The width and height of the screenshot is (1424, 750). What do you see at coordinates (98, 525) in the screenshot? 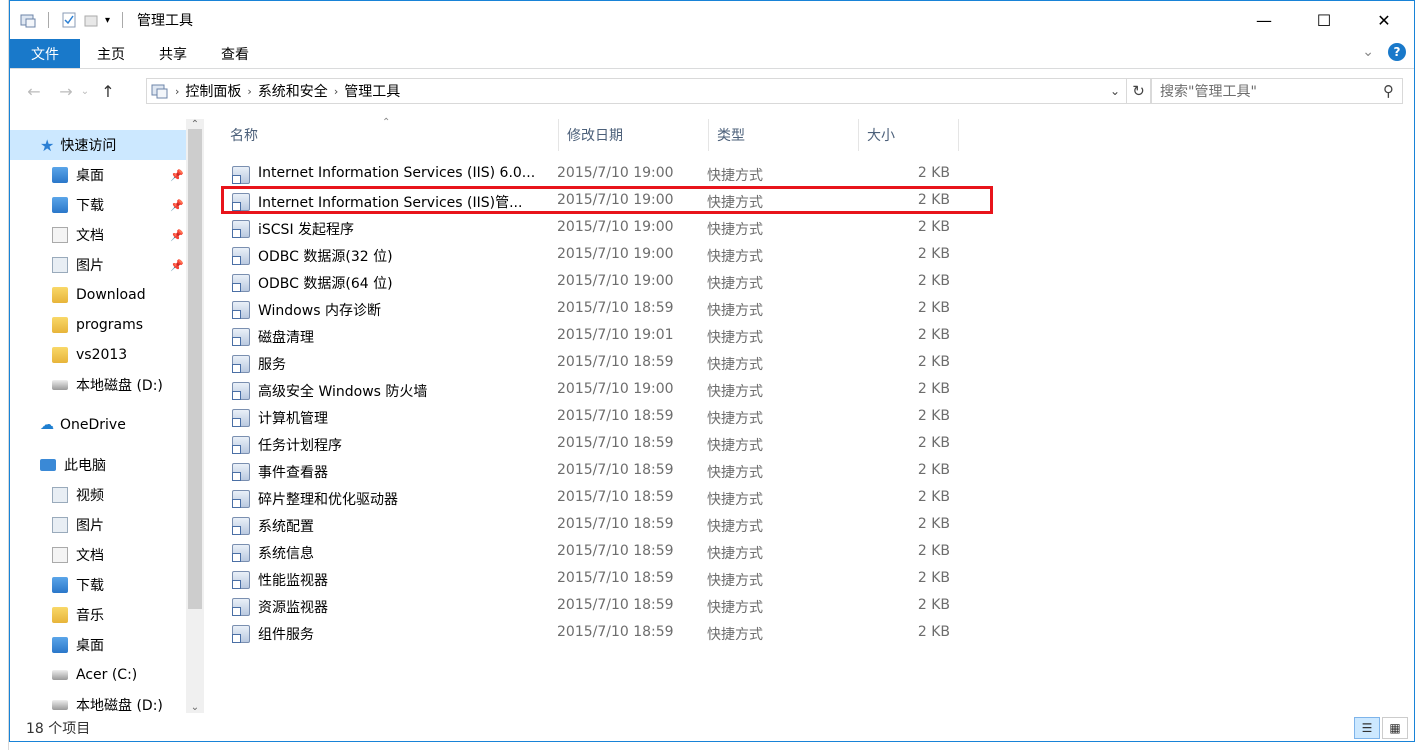
I see `nav-pc-pictures: 图片` at bounding box center [98, 525].